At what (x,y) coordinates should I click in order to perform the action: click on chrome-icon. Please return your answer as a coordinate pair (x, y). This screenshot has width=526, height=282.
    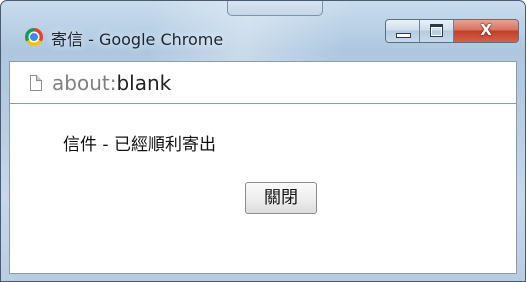
    Looking at the image, I should click on (34, 37).